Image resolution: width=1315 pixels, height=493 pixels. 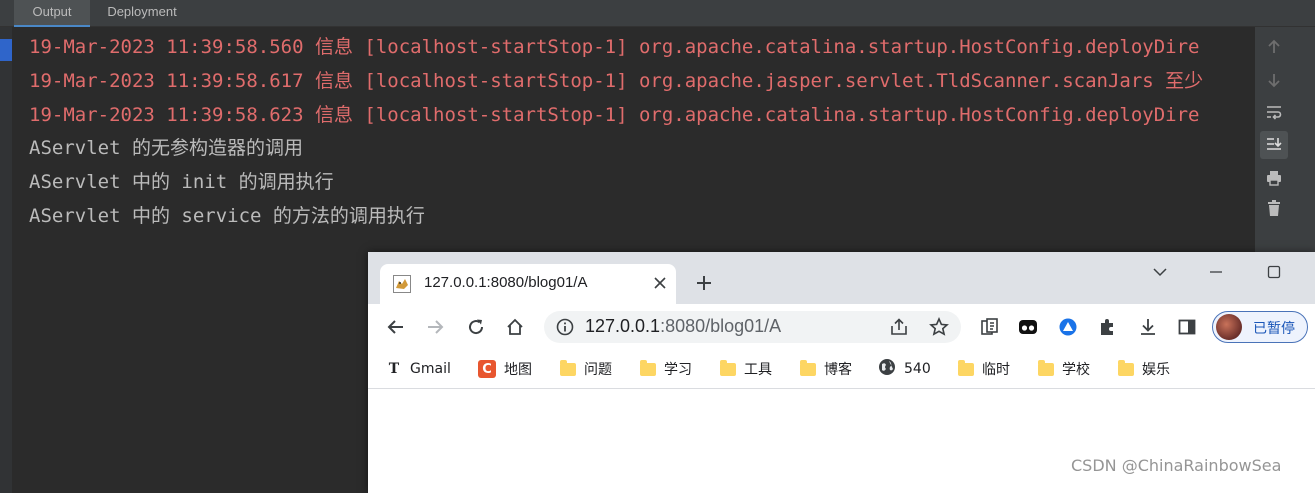 I want to click on url-host: 127.0.0.1, so click(x=623, y=326).